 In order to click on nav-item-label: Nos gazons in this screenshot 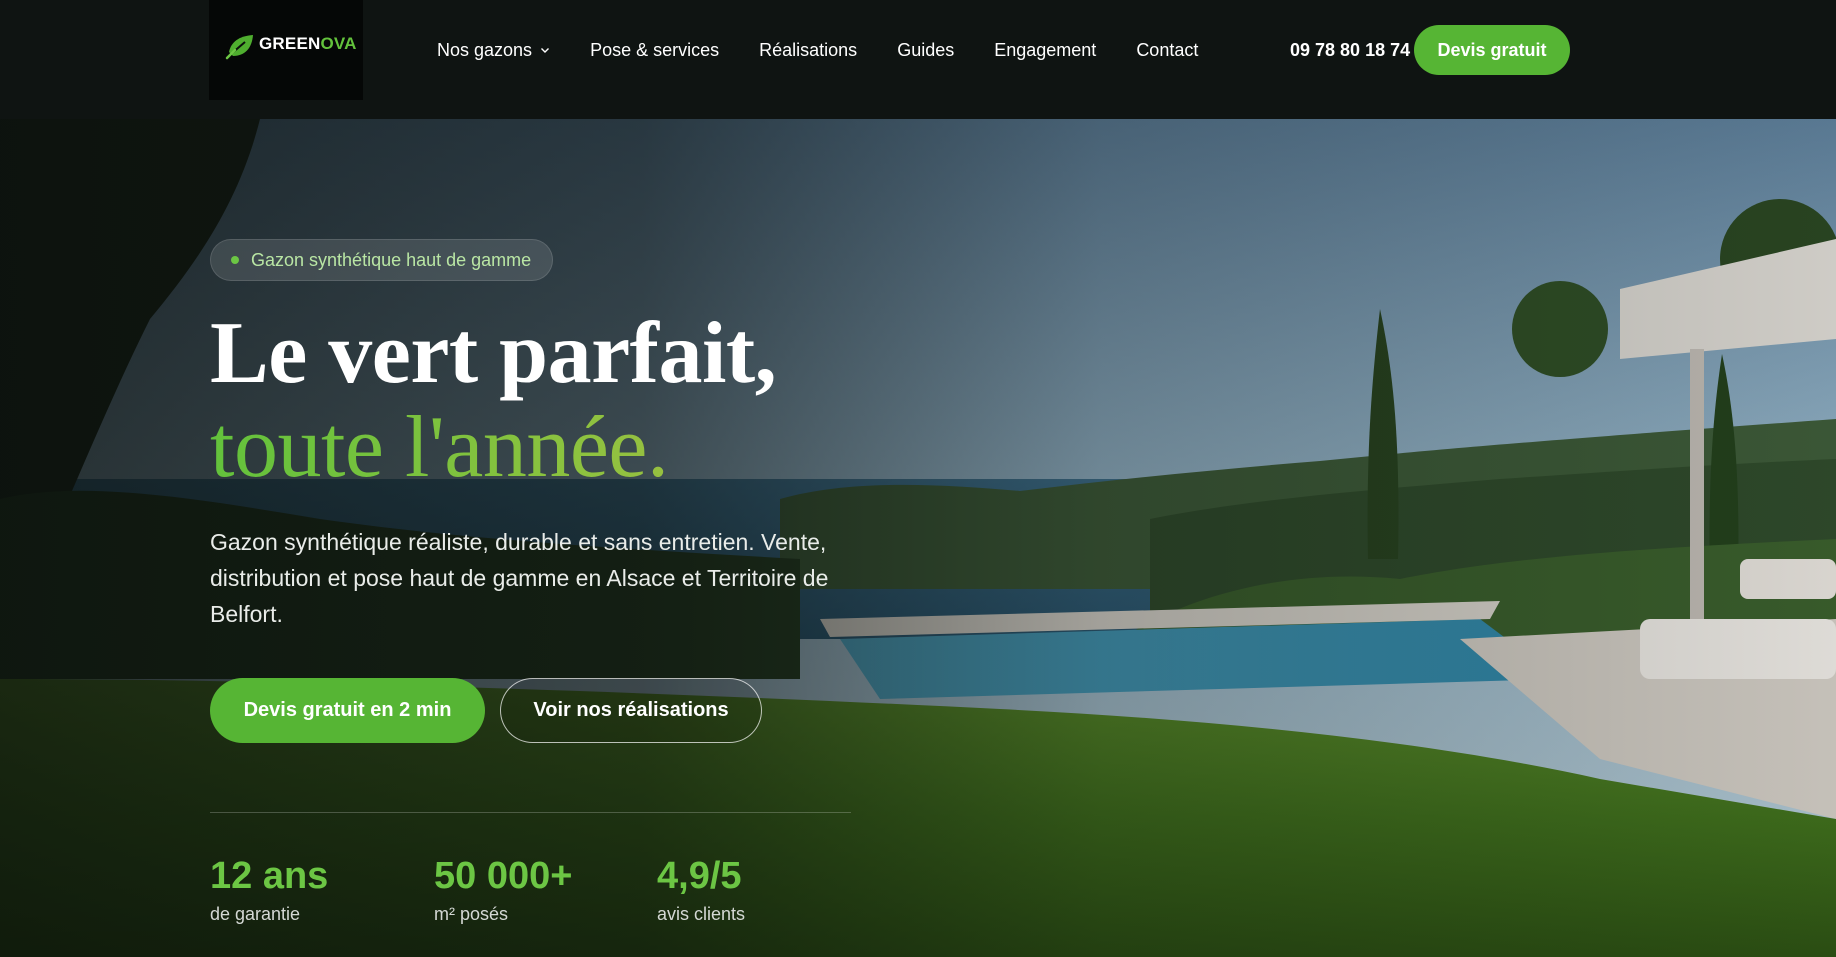, I will do `click(485, 49)`.